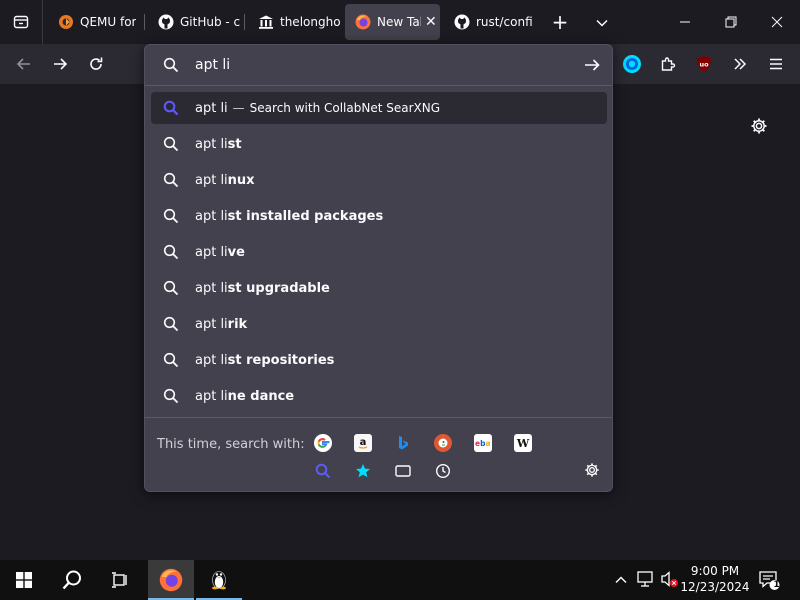  I want to click on tab-github: GitHub - c, so click(194, 22).